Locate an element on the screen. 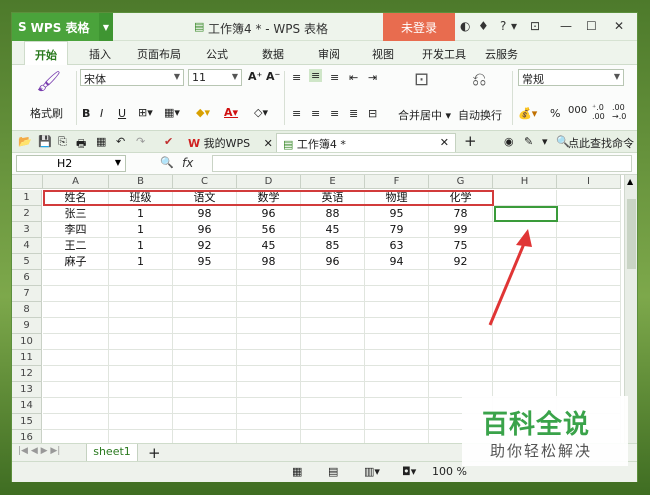 The image size is (650, 495). zoom-level: 100 % is located at coordinates (449, 471).